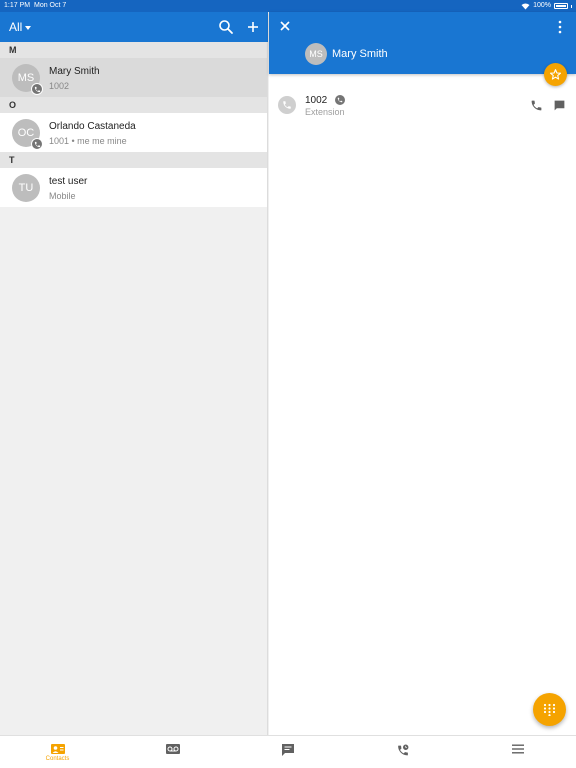  I want to click on call-history-icon, so click(402, 750).